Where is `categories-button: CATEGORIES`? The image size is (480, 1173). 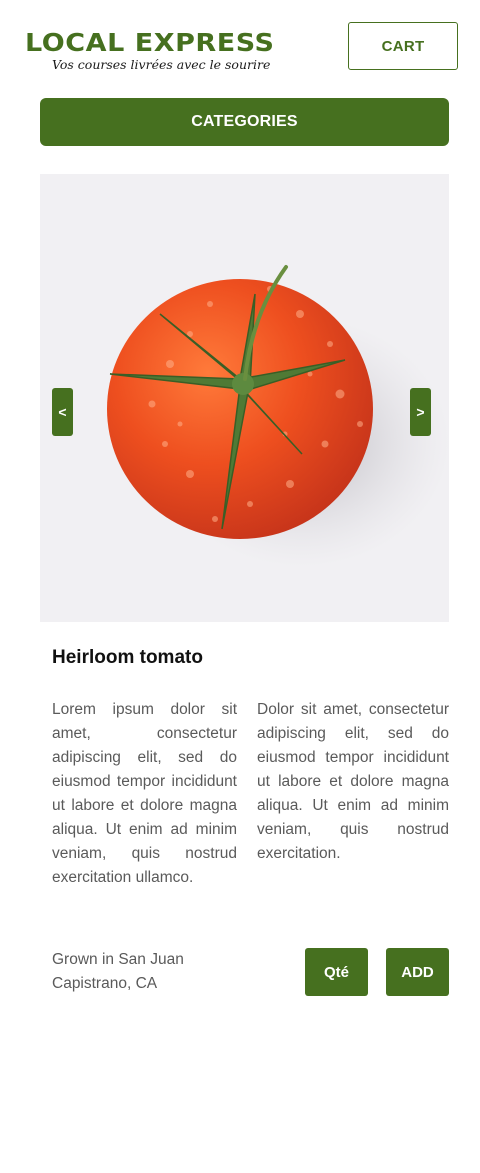 categories-button: CATEGORIES is located at coordinates (244, 122).